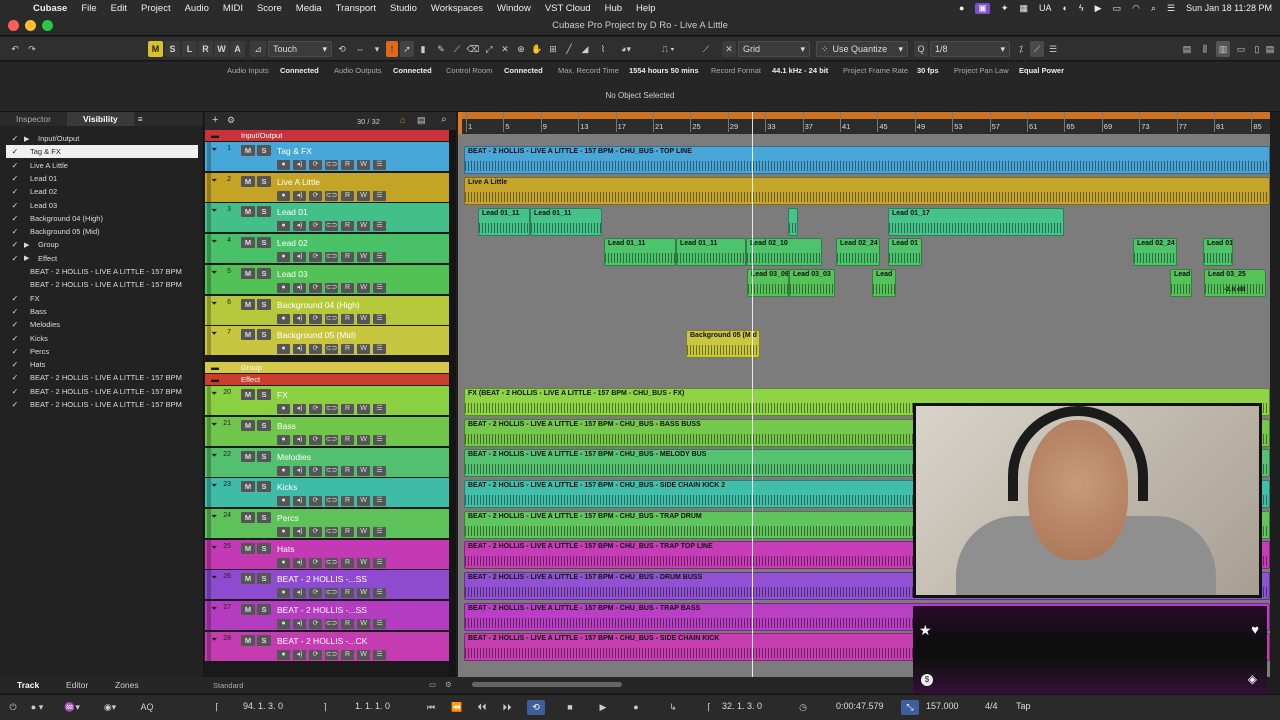 The image size is (1280, 720). Describe the element at coordinates (673, 707) in the screenshot. I see `punch-in-icon: ↳` at that location.